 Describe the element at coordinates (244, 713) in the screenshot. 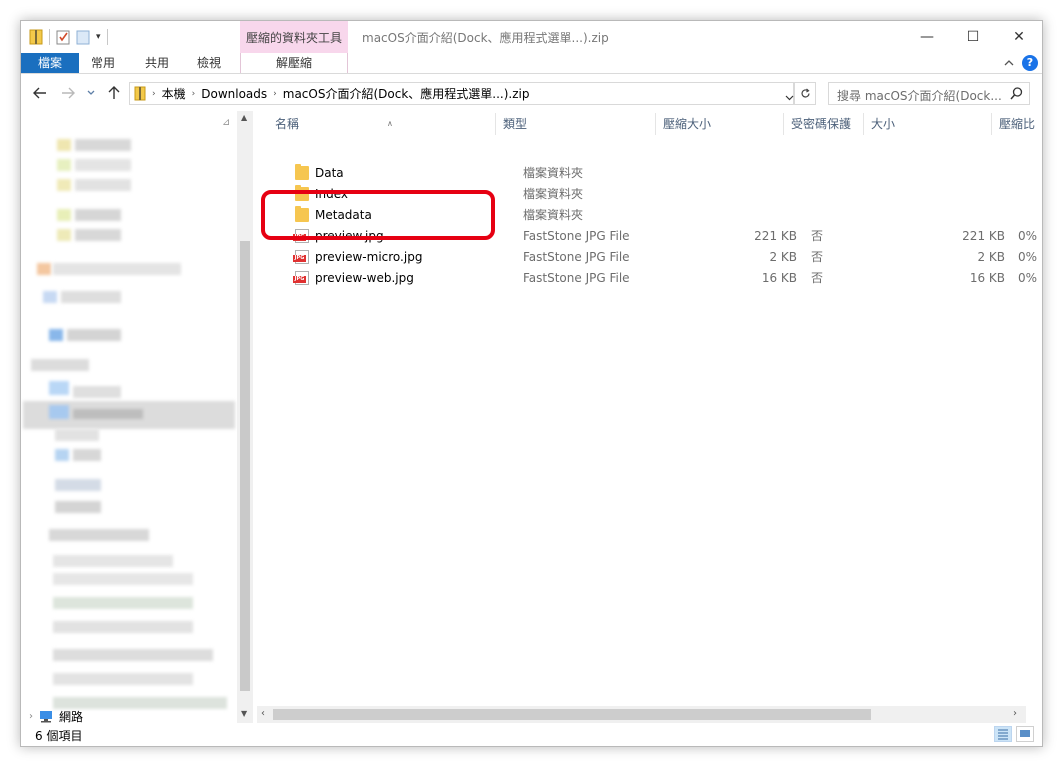

I see `scroll-down-icon: ▼` at that location.